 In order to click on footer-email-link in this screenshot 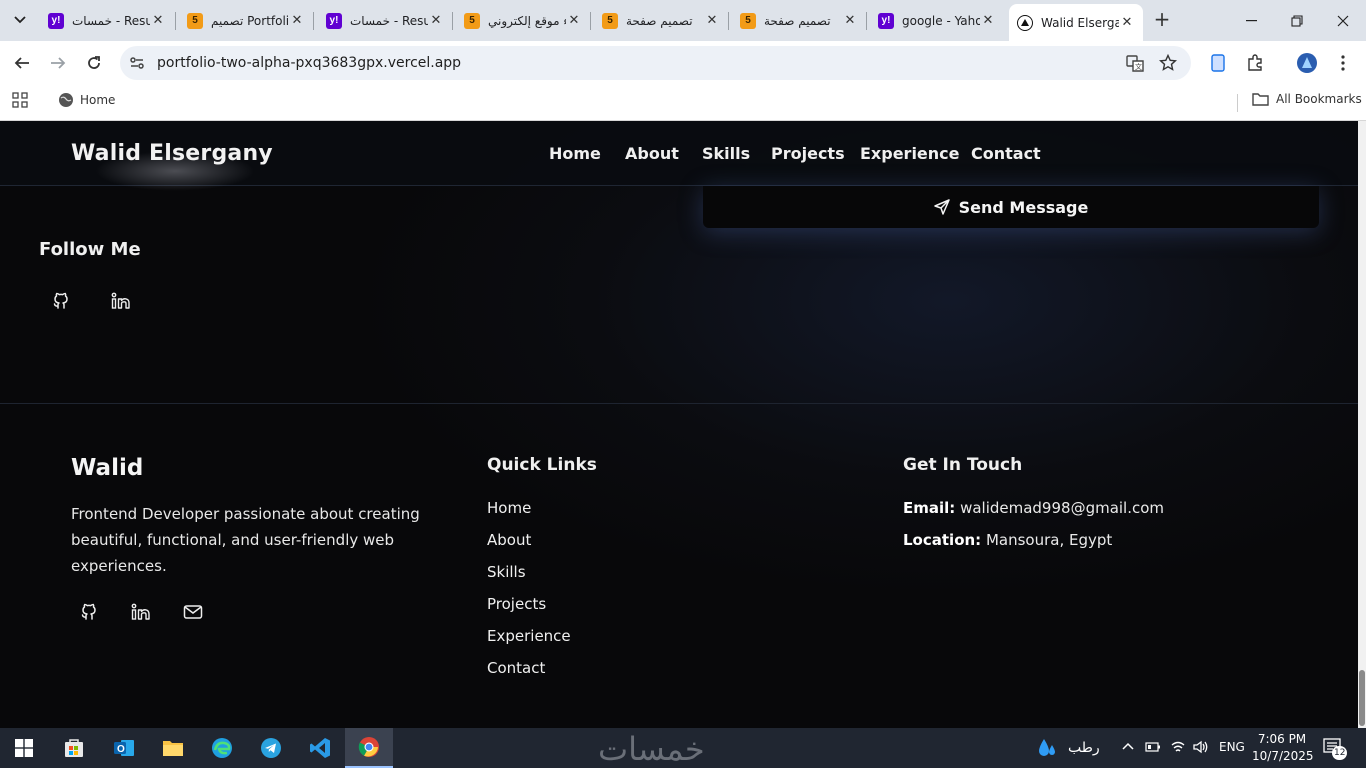, I will do `click(193, 612)`.